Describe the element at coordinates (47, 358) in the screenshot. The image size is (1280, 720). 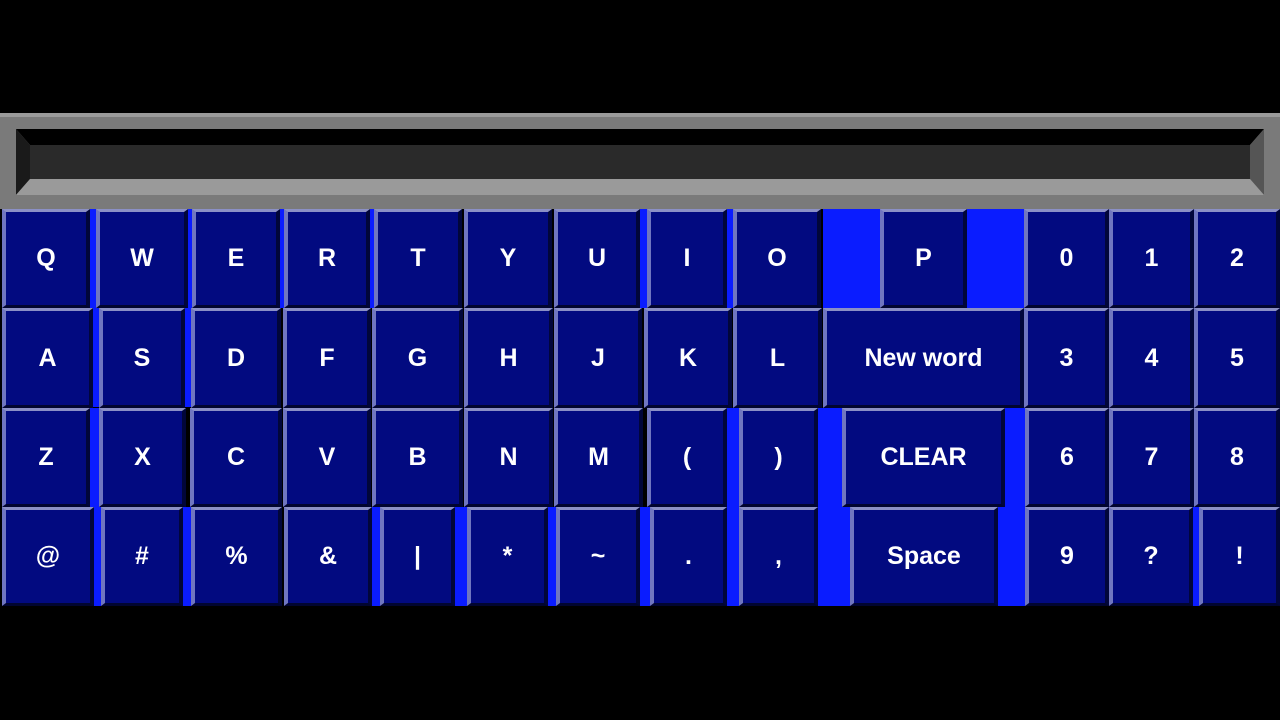
I see `key-a: A` at that location.